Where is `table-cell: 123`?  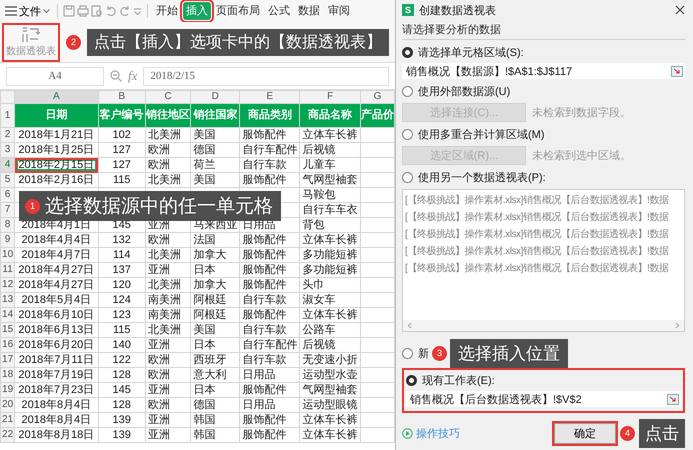 table-cell: 123 is located at coordinates (122, 315).